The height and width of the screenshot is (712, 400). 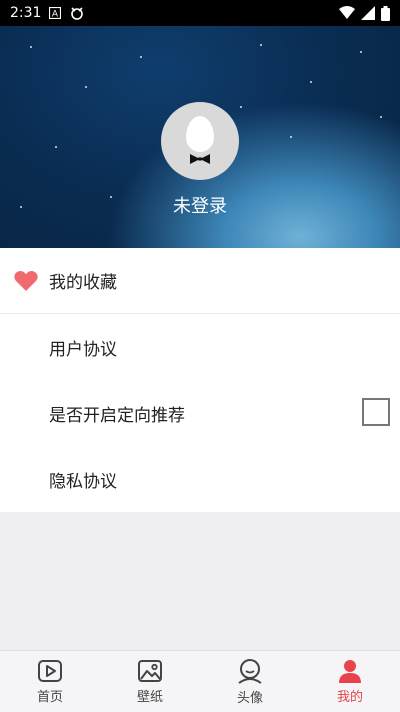 I want to click on nav-wallpaper: 壁纸, so click(x=150, y=681).